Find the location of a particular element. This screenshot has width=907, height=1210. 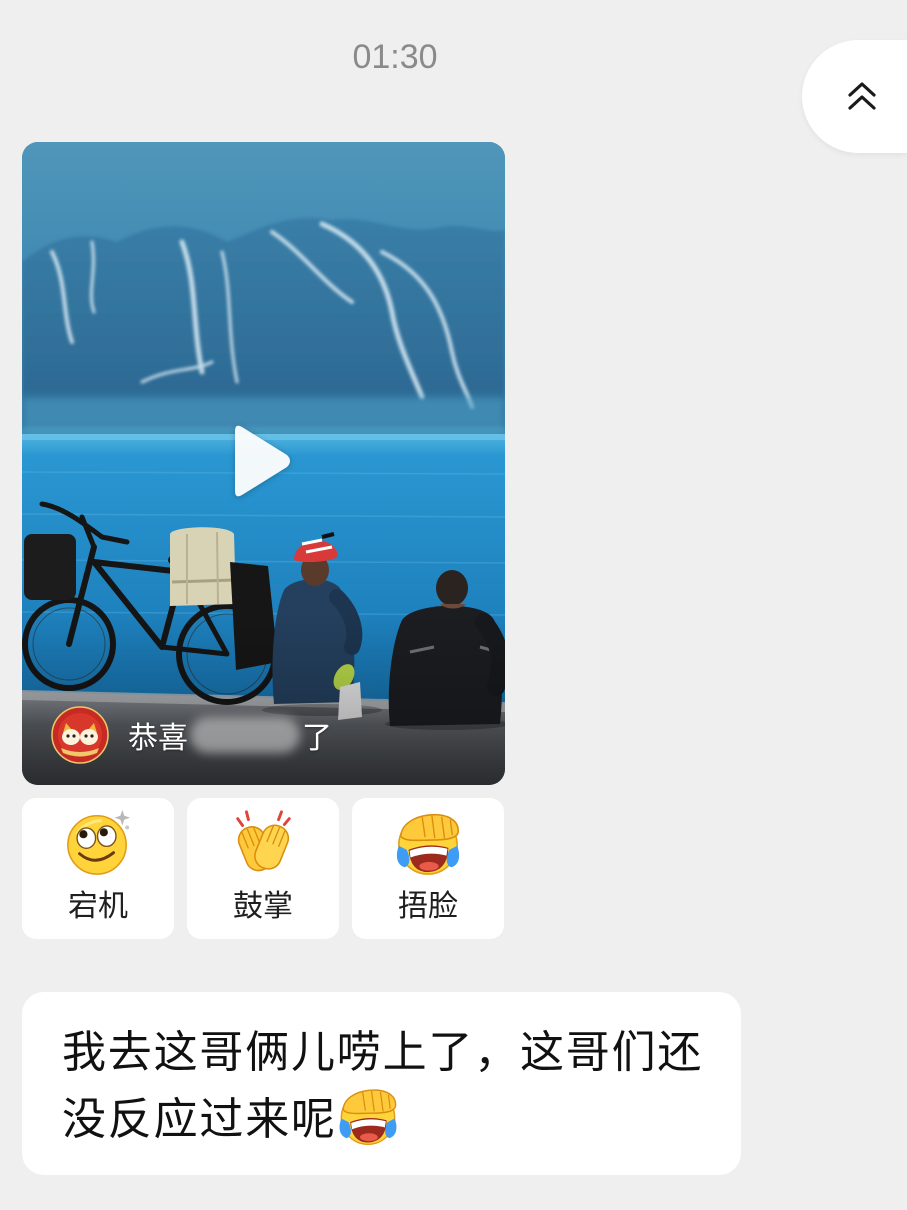

reaction-button-clap: 鼓掌 is located at coordinates (263, 868).